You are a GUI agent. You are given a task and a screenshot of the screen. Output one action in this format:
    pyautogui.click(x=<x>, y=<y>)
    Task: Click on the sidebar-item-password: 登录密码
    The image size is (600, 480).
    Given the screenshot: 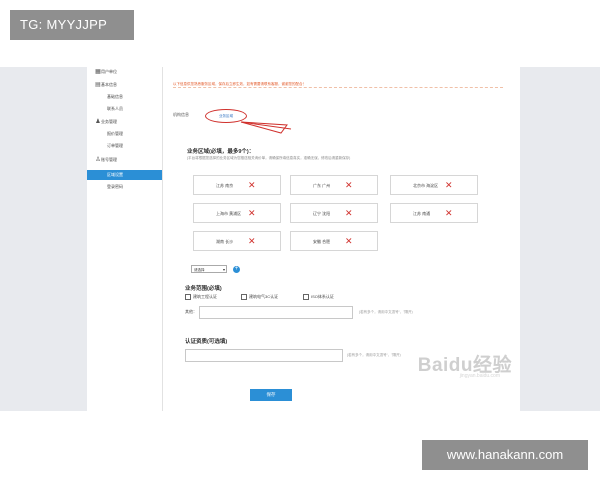 What is the action you would take?
    pyautogui.click(x=124, y=187)
    